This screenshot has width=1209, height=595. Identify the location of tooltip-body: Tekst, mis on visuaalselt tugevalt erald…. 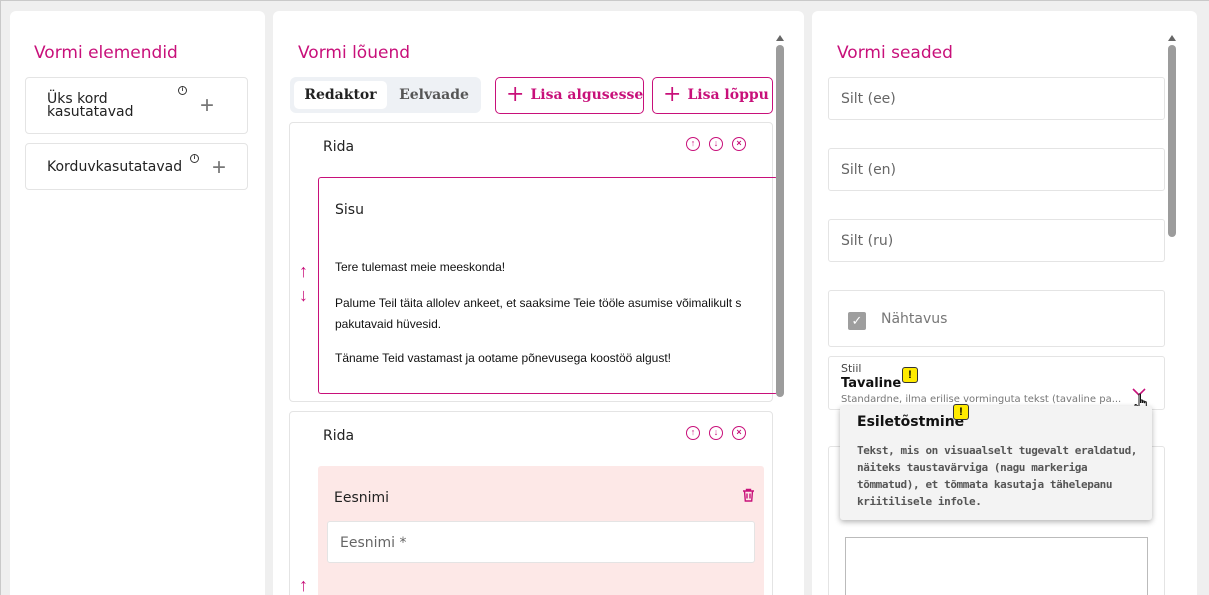
(997, 476).